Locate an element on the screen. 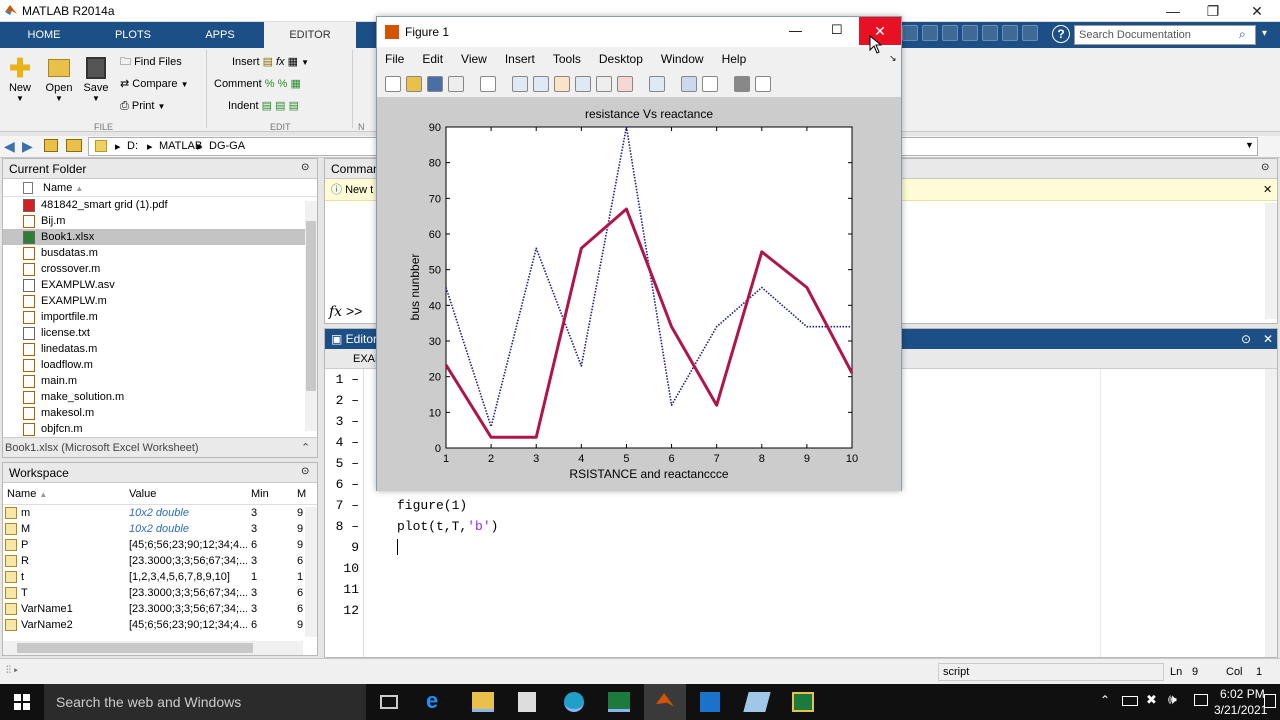 The image size is (1280, 720). file-list-scrollbar is located at coordinates (311, 316).